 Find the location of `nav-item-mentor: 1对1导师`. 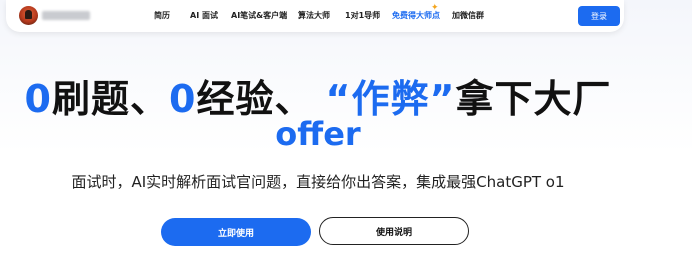

nav-item-mentor: 1对1导师 is located at coordinates (362, 16).